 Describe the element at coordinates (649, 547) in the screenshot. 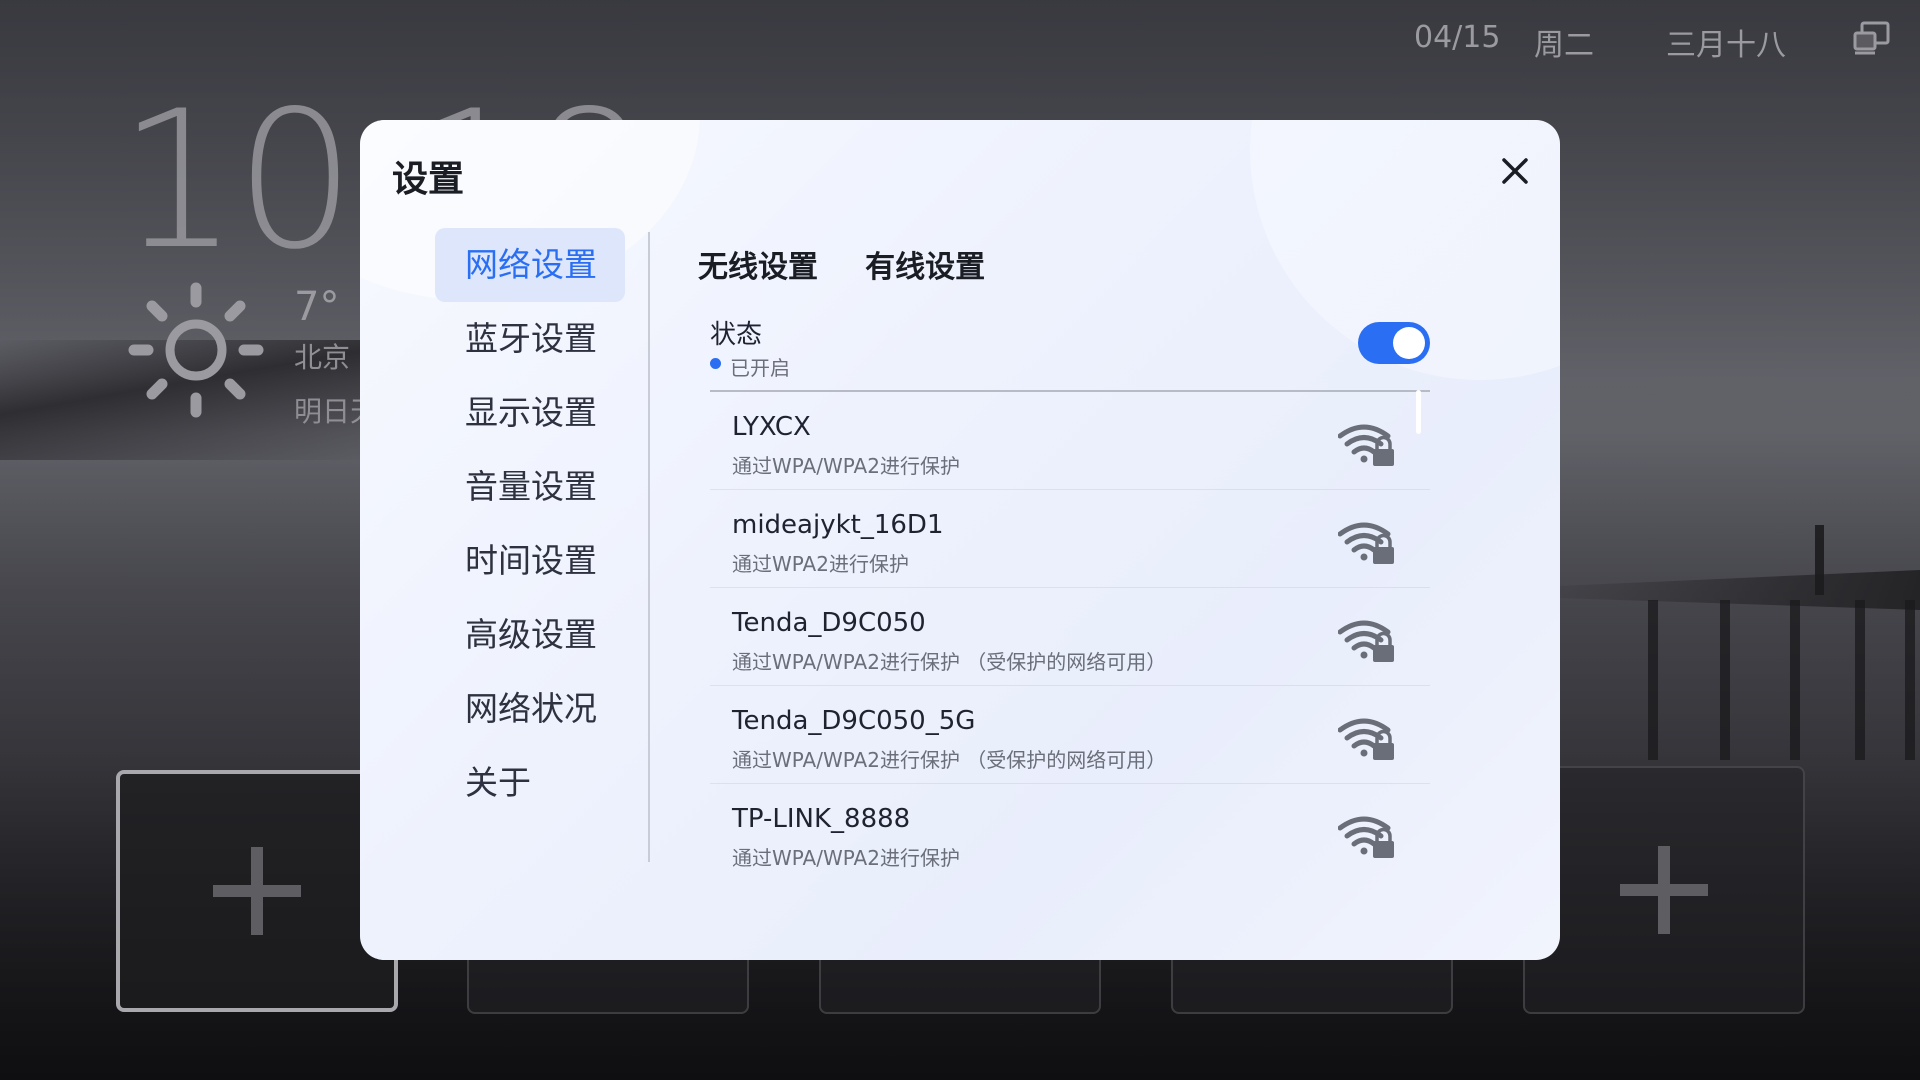

I see `nav-divider` at that location.